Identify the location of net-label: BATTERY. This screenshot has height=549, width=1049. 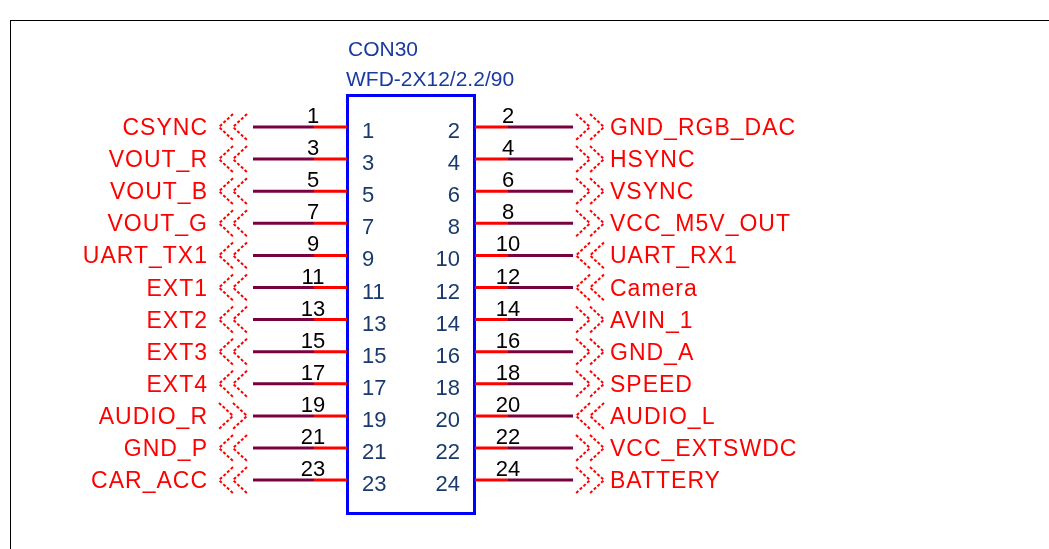
(665, 480).